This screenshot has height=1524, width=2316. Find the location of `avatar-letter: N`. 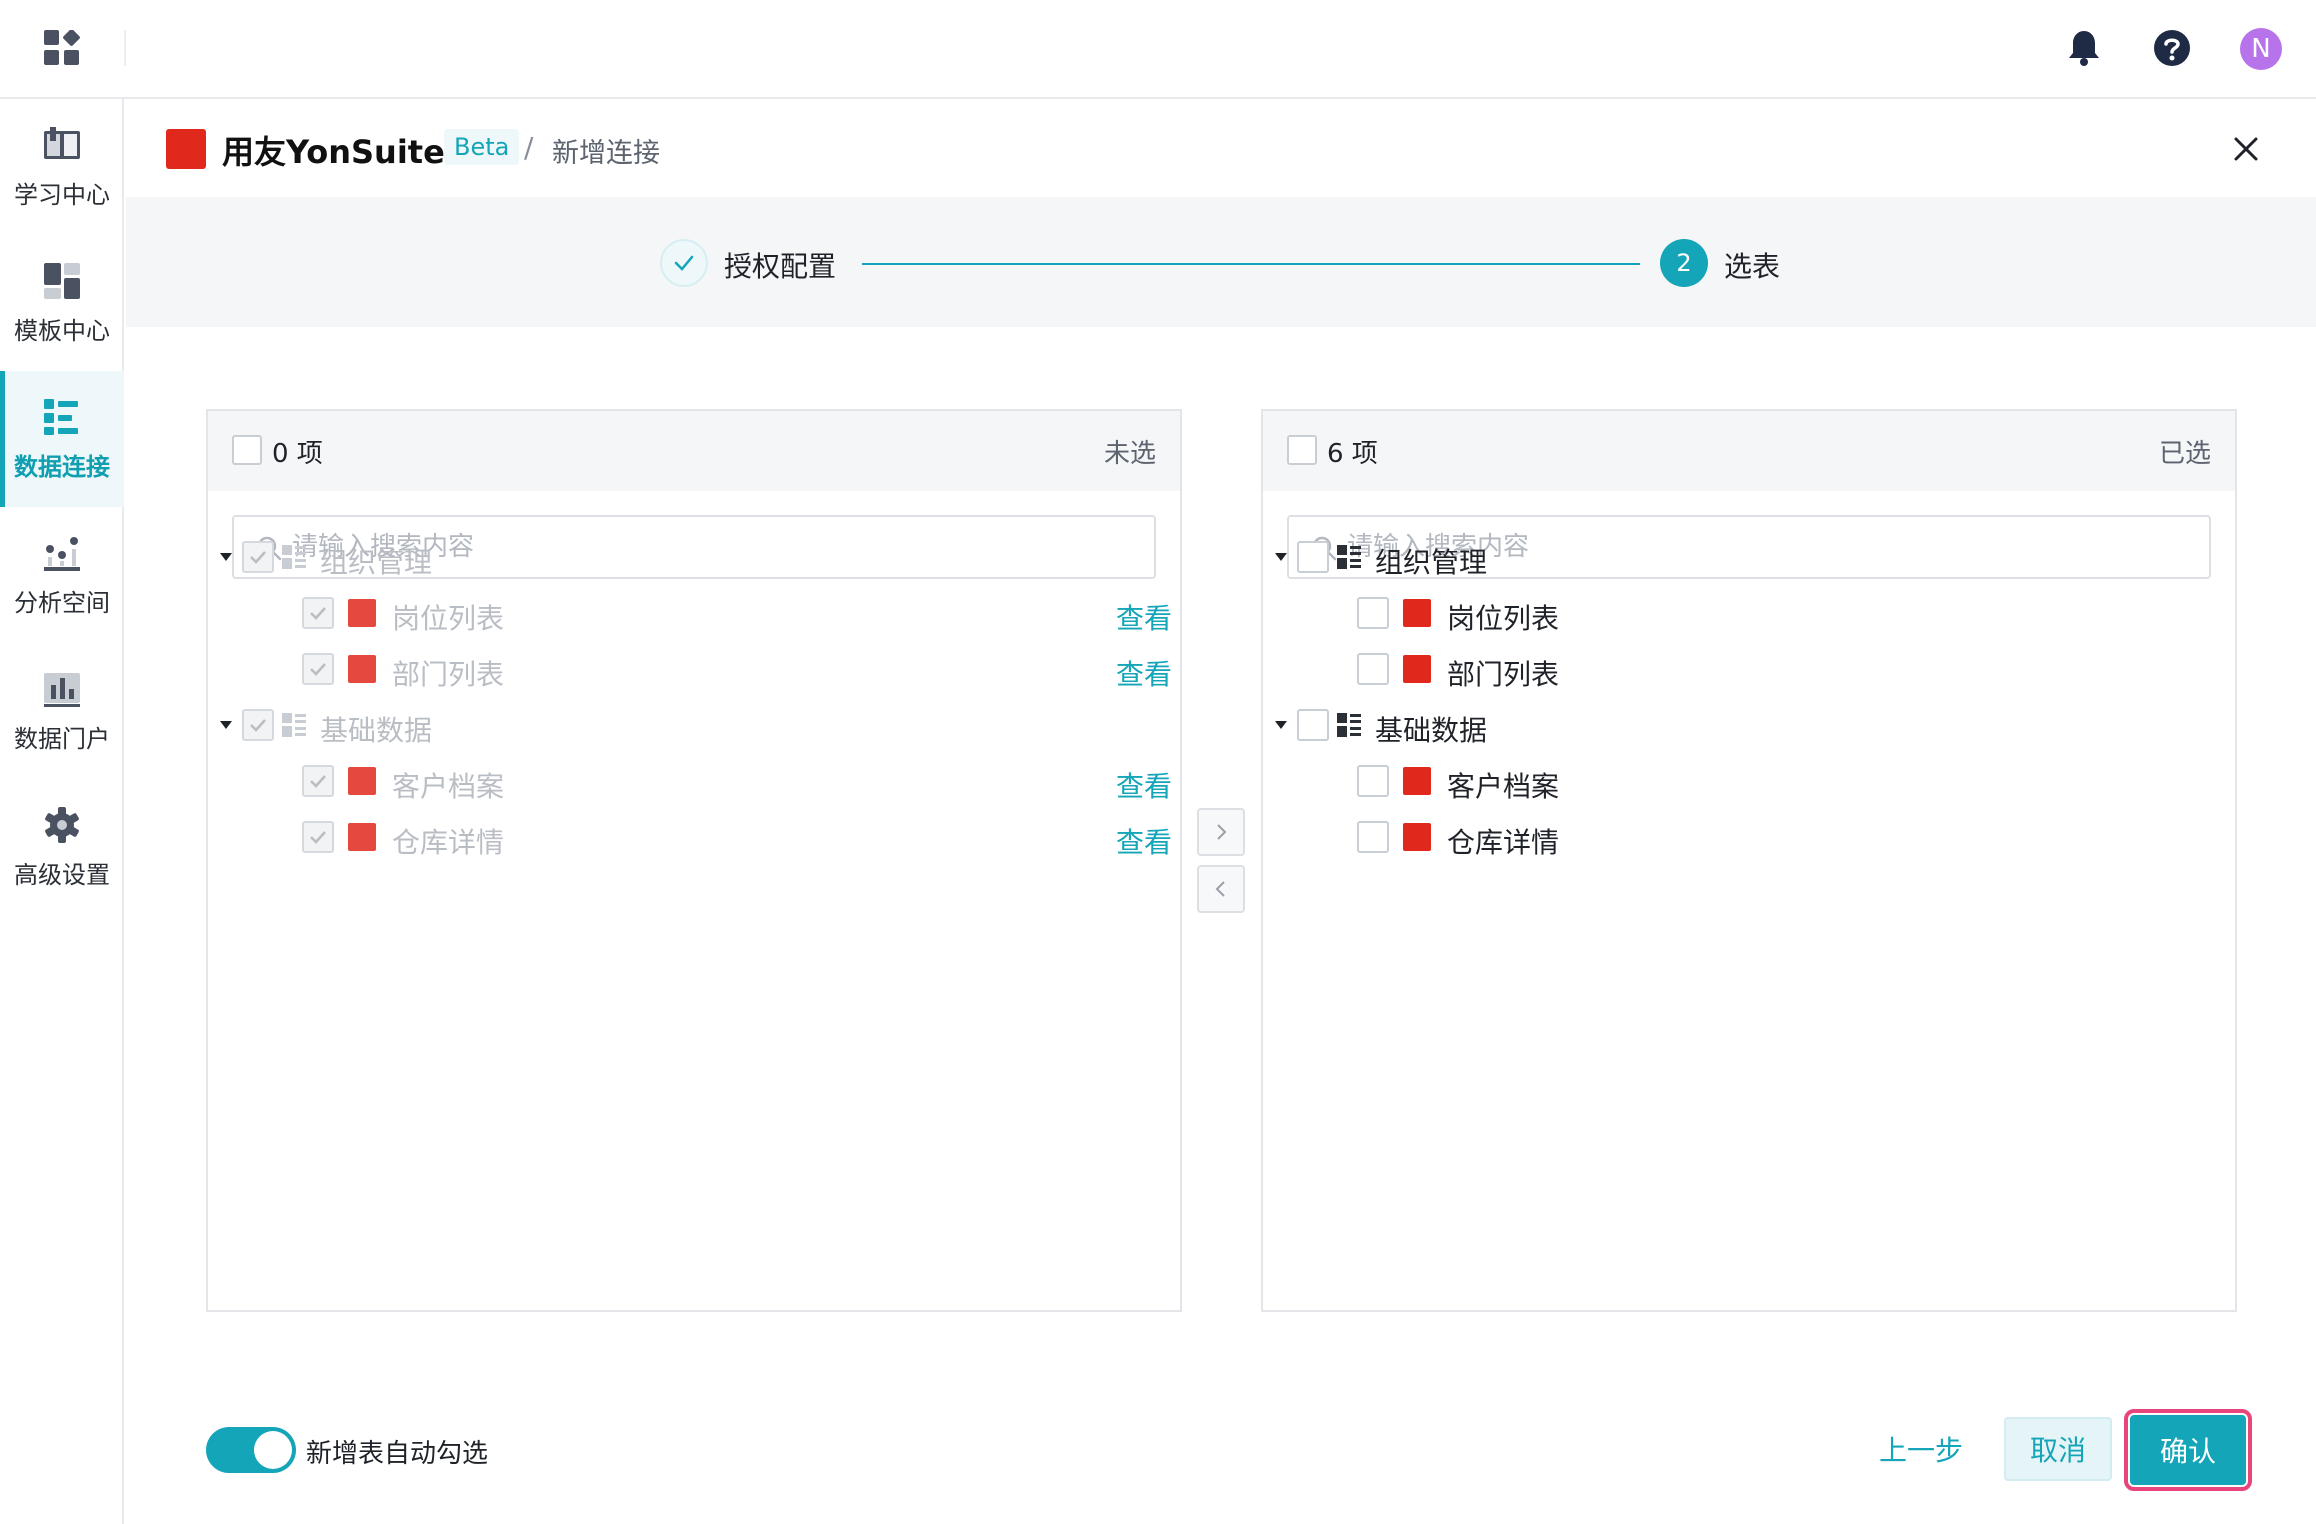

avatar-letter: N is located at coordinates (2261, 49).